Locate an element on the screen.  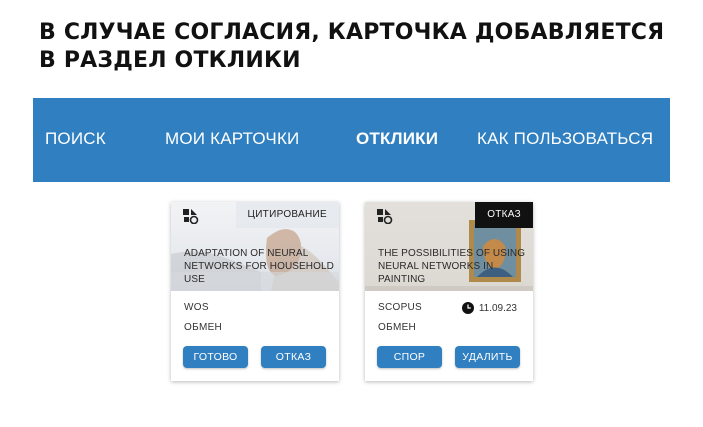
card-database: SCOPUS is located at coordinates (400, 307).